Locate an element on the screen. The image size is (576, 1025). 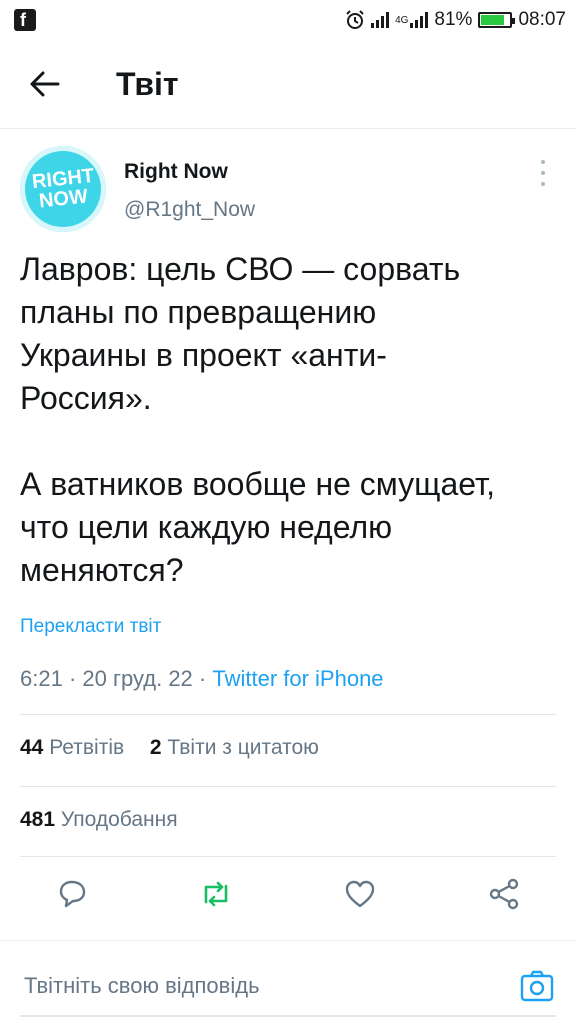
retweets-label: Ретвітів is located at coordinates (86, 747).